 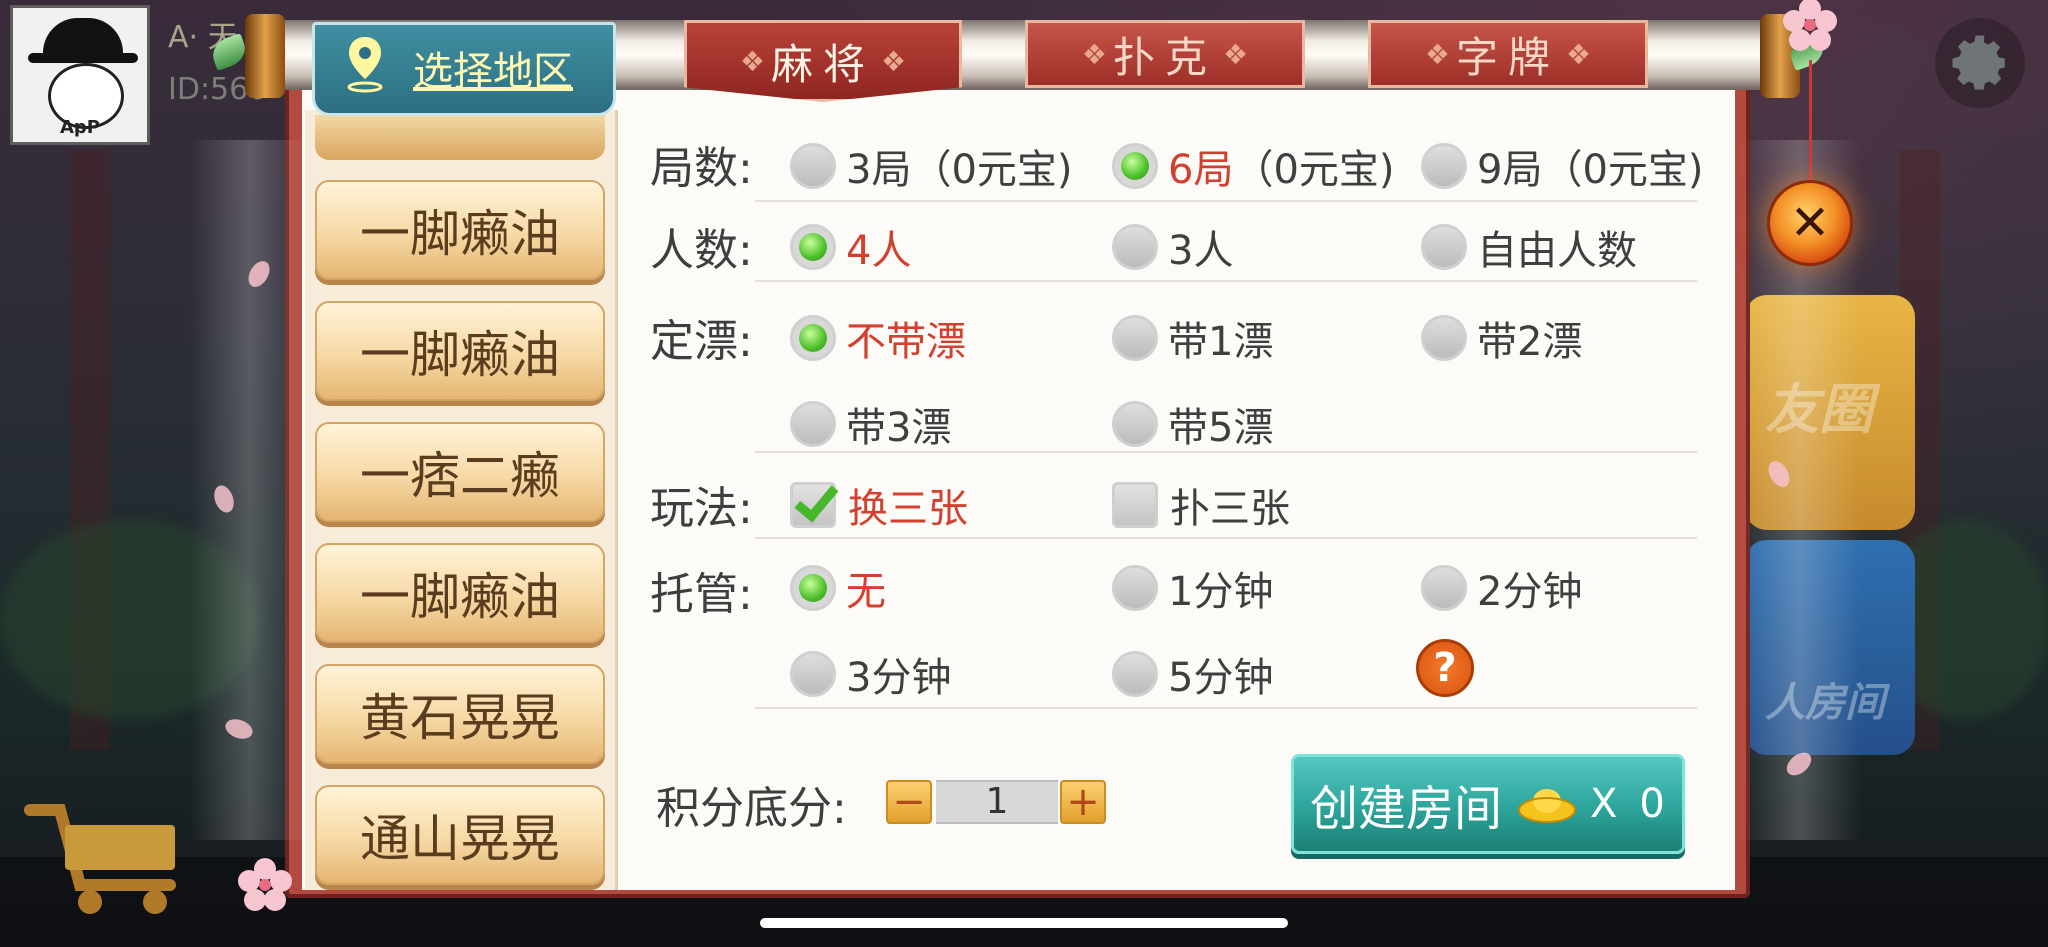 What do you see at coordinates (1530, 342) in the screenshot?
I see `radio-piao-2-label: 带2漂` at bounding box center [1530, 342].